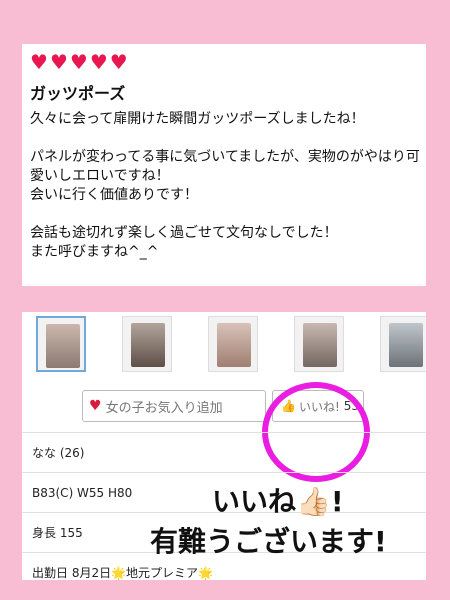 The height and width of the screenshot is (600, 450). Describe the element at coordinates (164, 408) in the screenshot. I see `add-favorite-label: 女の子お気入り追加` at that location.